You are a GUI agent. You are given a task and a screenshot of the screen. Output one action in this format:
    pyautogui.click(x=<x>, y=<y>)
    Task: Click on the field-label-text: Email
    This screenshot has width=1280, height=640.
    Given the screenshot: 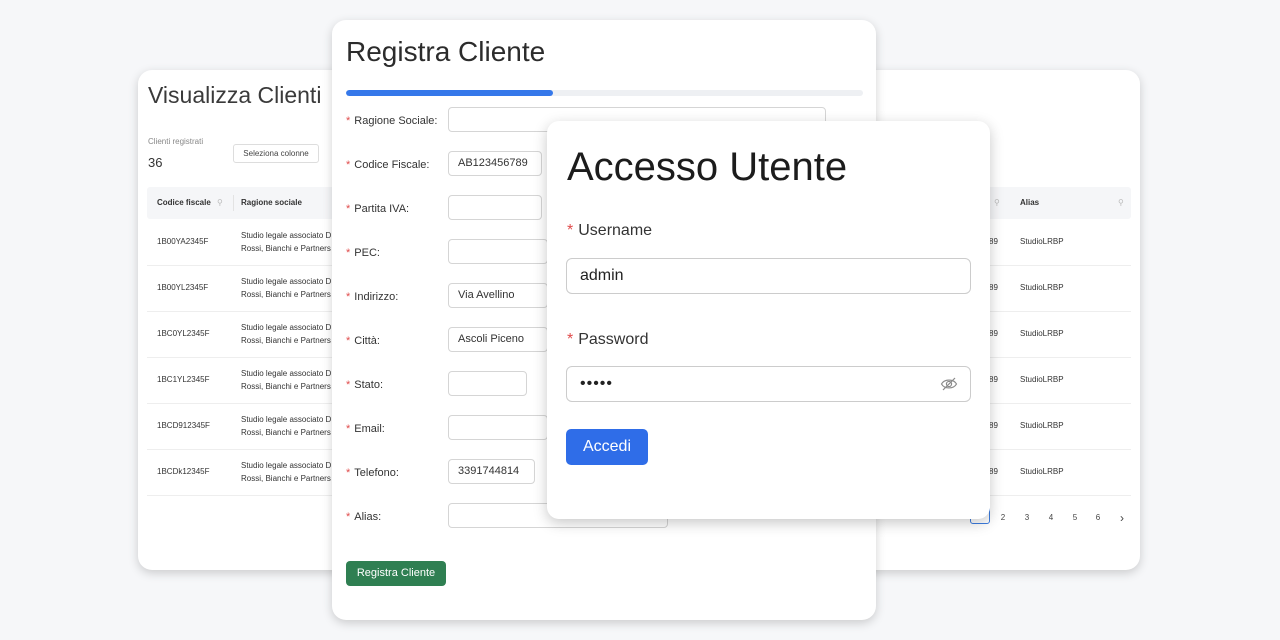 What is the action you would take?
    pyautogui.click(x=368, y=429)
    